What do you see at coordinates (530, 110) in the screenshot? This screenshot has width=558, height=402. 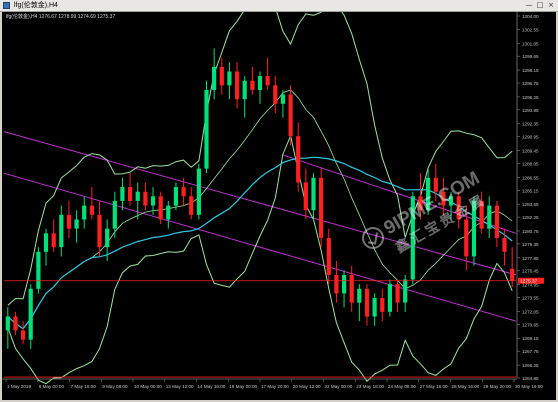 I see `price-axis-label: 1293.85` at bounding box center [530, 110].